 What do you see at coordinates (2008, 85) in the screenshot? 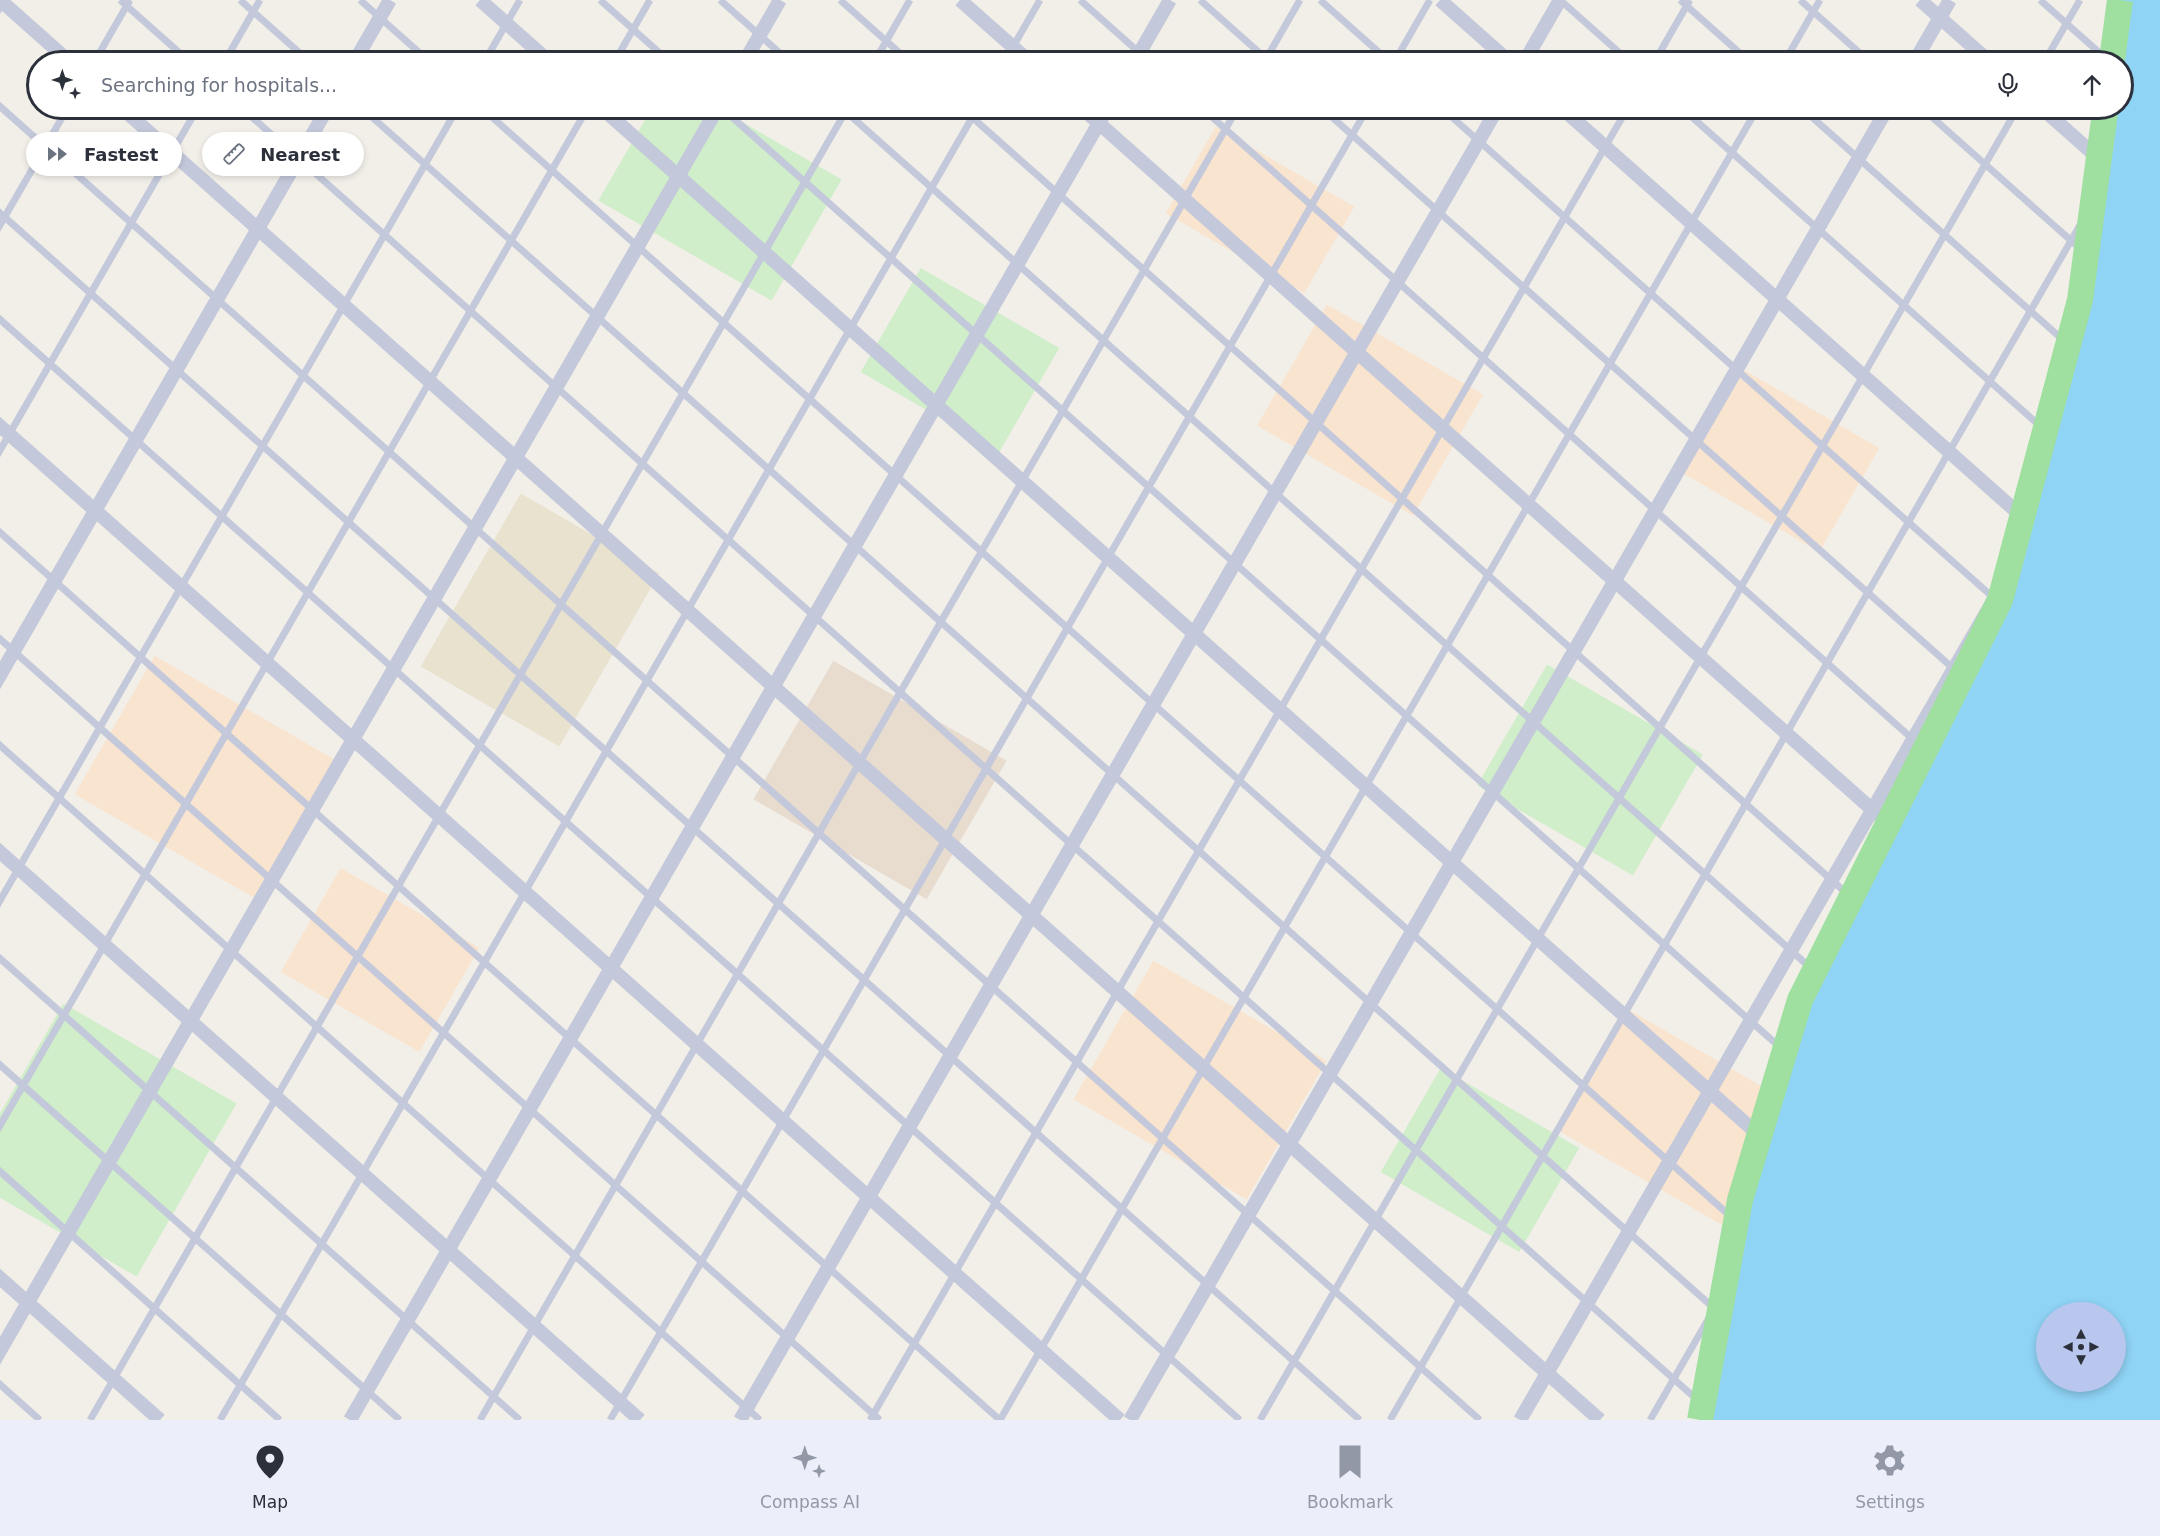
I see `microphone-icon` at bounding box center [2008, 85].